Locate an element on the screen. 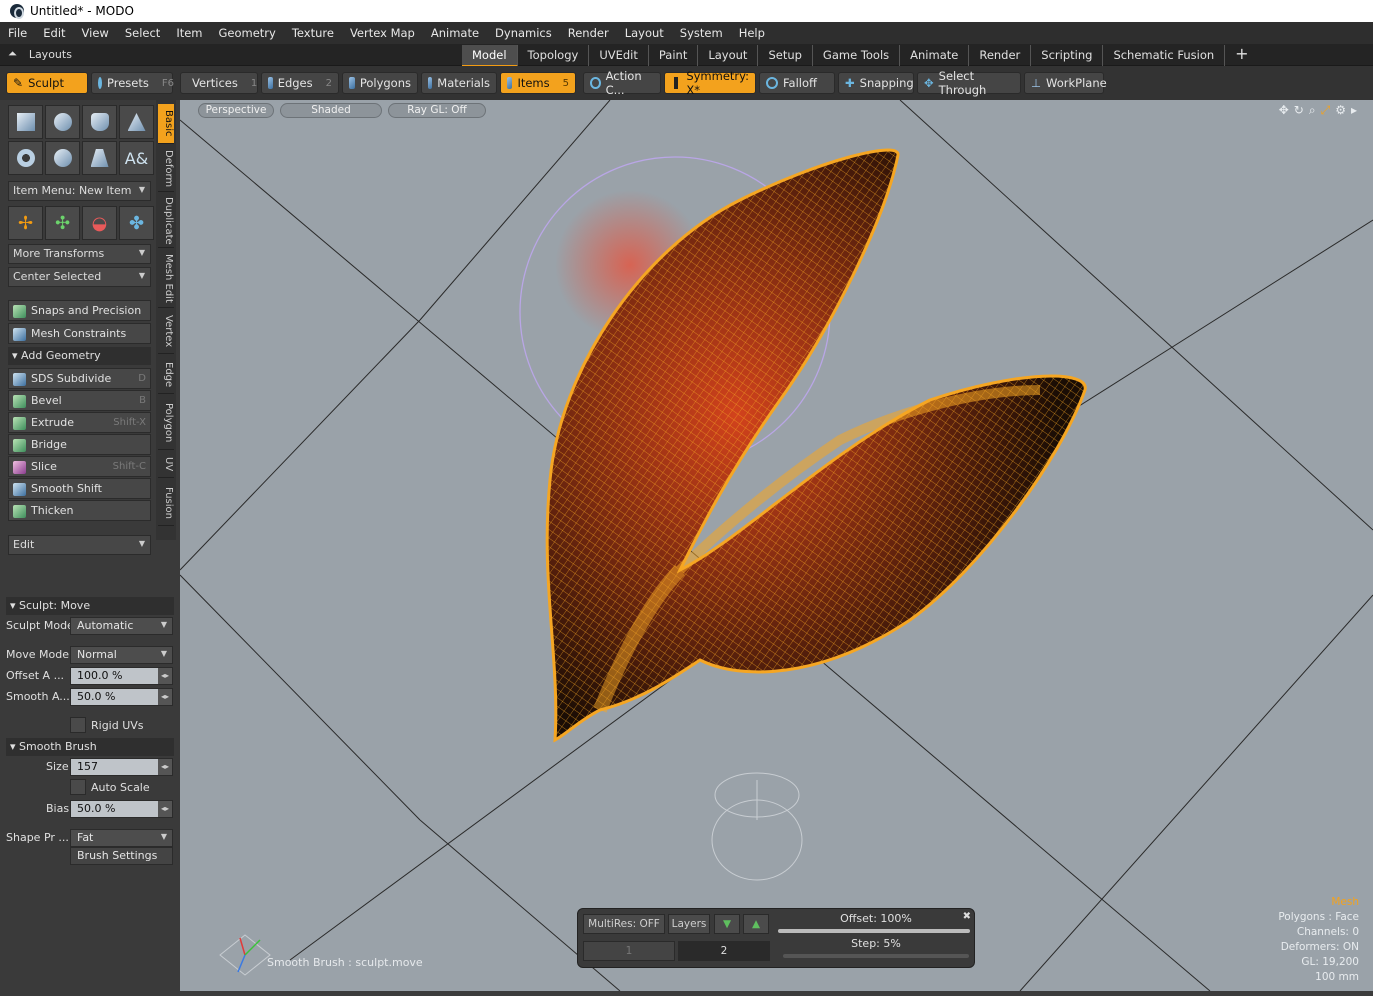 The width and height of the screenshot is (1373, 996). vtab-uv: UV is located at coordinates (166, 465).